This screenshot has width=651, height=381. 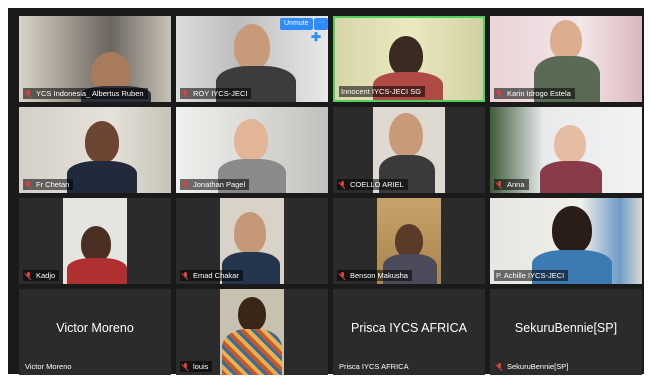 I want to click on participant-name-label: Jonathan Pagel, so click(x=215, y=184).